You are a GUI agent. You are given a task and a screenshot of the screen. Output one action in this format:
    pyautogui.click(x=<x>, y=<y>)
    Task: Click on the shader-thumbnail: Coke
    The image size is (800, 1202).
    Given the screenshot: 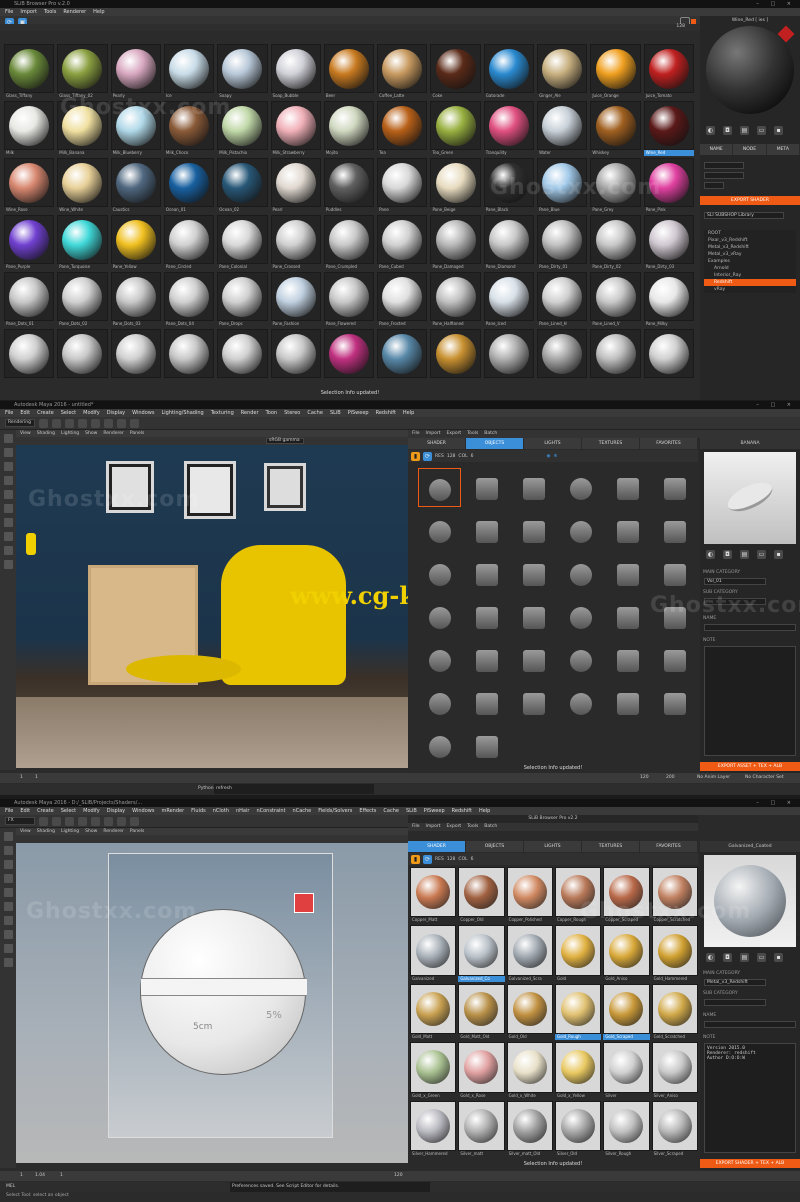 What is the action you would take?
    pyautogui.click(x=455, y=71)
    